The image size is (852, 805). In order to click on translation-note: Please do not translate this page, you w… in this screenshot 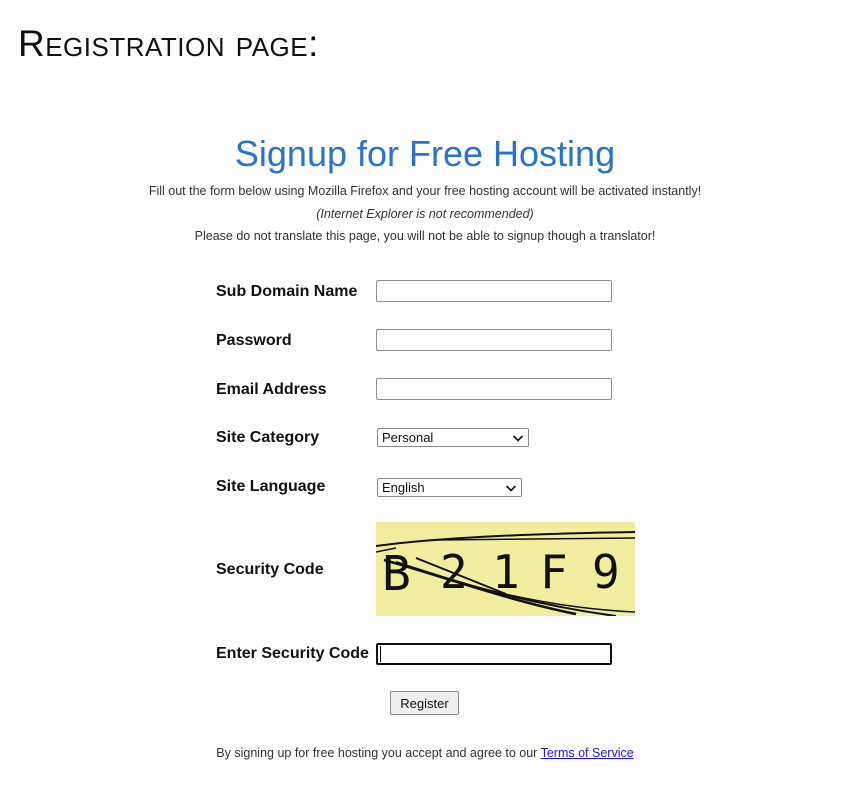, I will do `click(425, 236)`.